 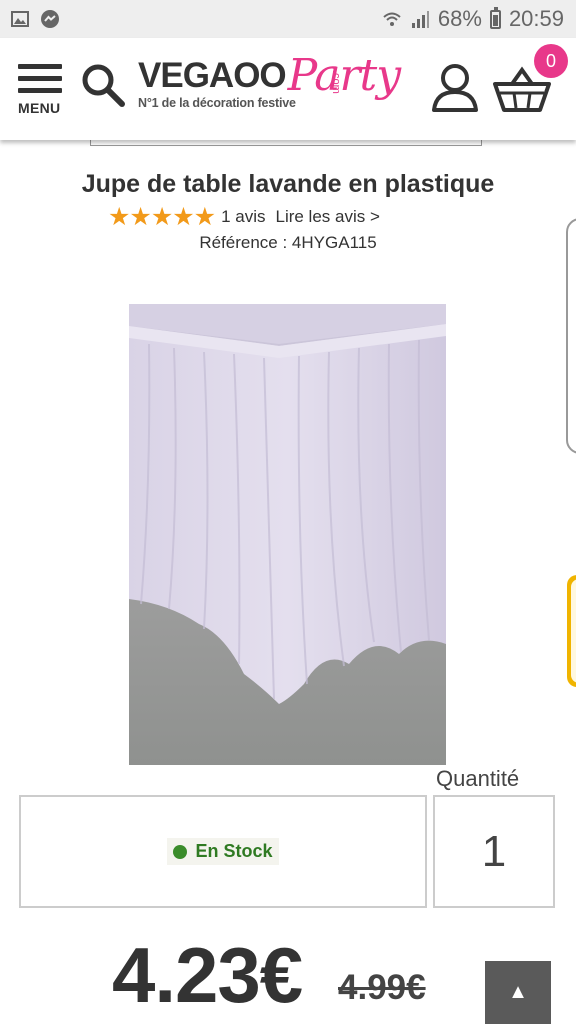 I want to click on logo-party: Party, so click(x=344, y=75).